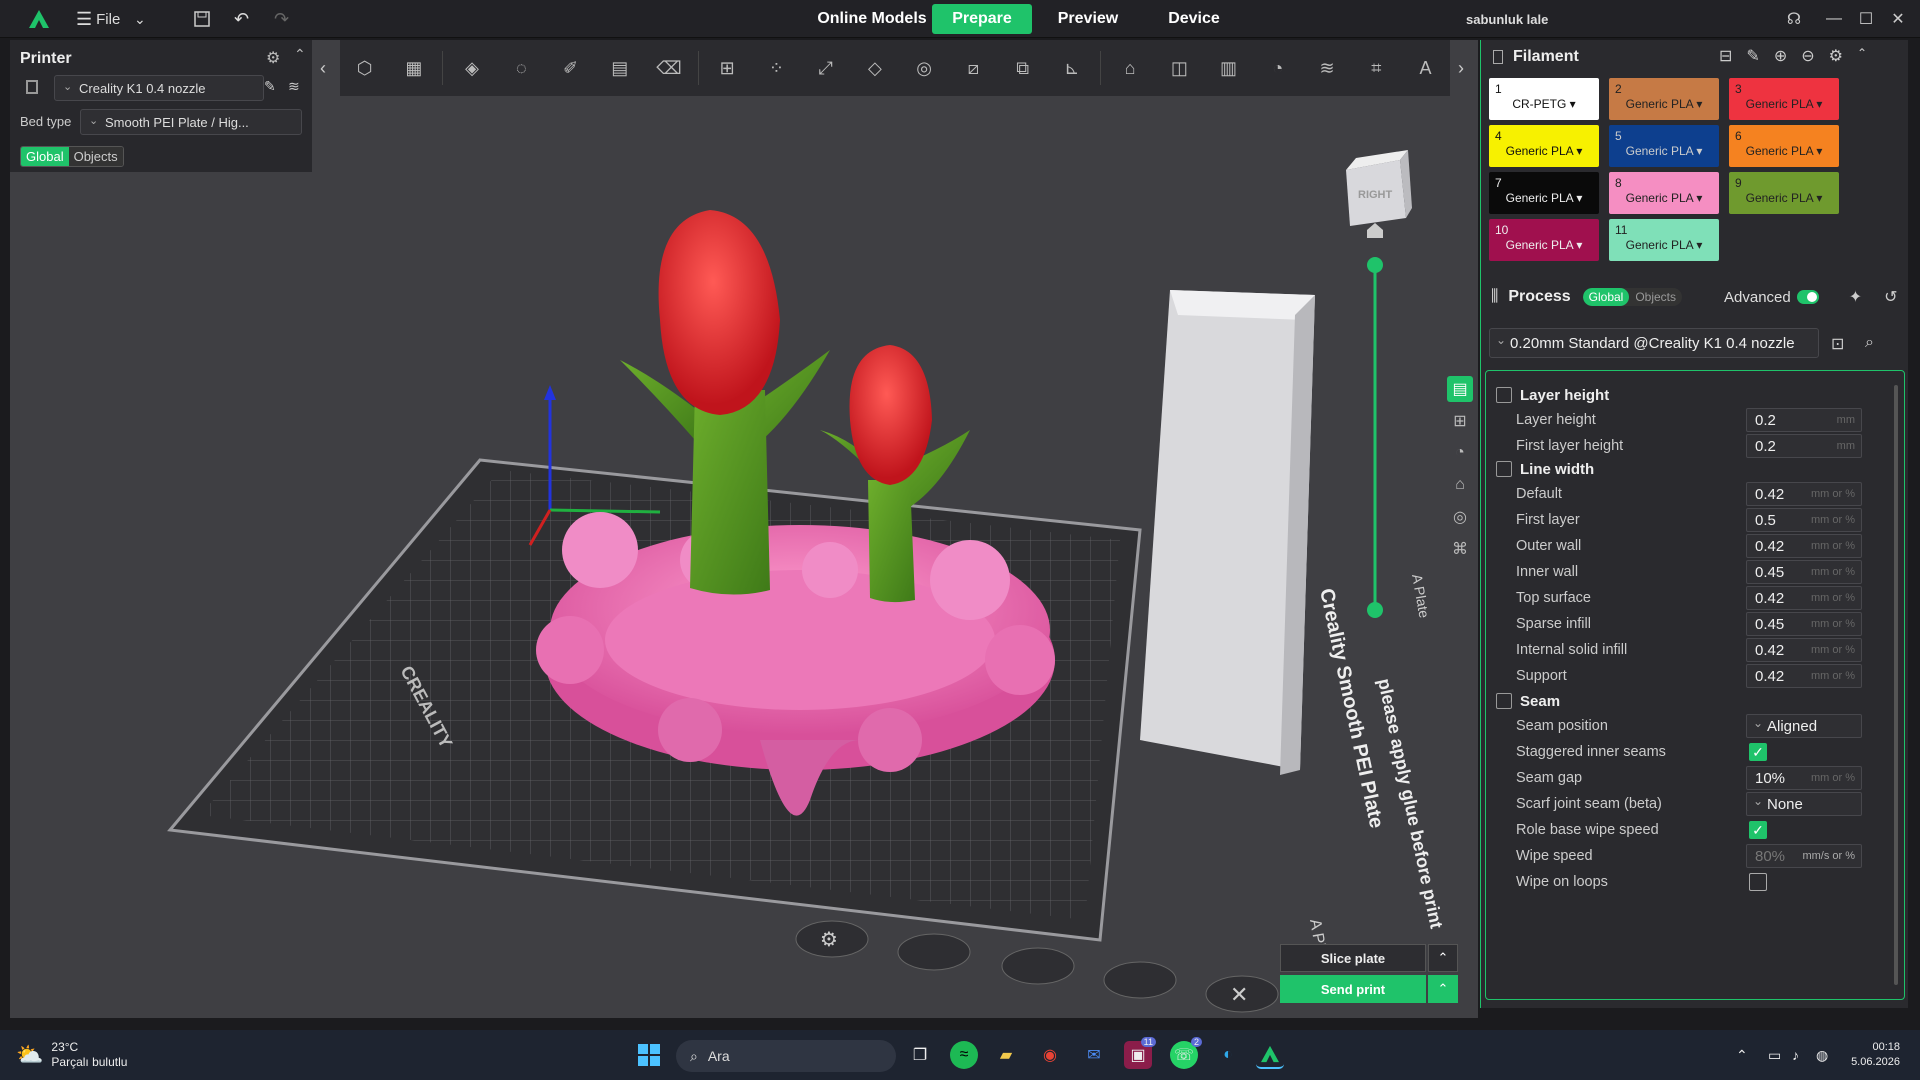  What do you see at coordinates (1664, 193) in the screenshot?
I see `filament-slot-8: 8 Generic PLA` at bounding box center [1664, 193].